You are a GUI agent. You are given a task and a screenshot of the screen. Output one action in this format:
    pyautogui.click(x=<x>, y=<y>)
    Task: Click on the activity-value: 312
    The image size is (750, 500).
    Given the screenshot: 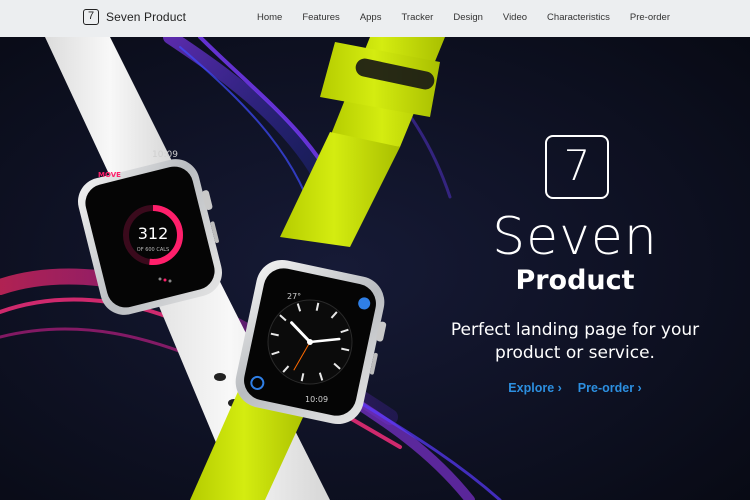 What is the action you would take?
    pyautogui.click(x=153, y=233)
    